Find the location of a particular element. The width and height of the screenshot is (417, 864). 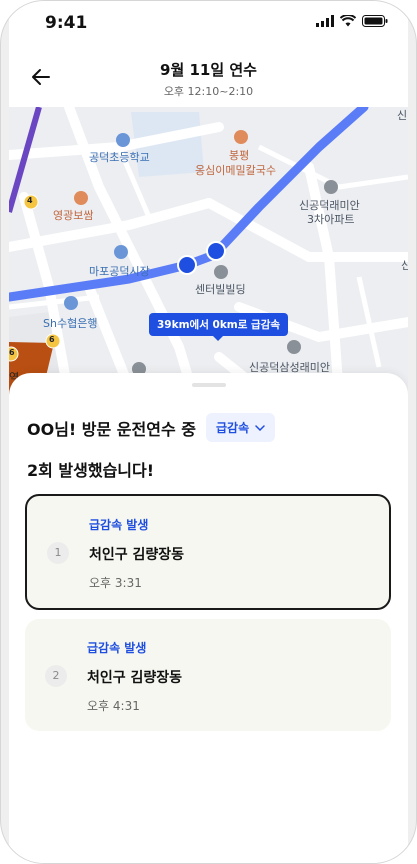

event-number: 1 is located at coordinates (58, 553).